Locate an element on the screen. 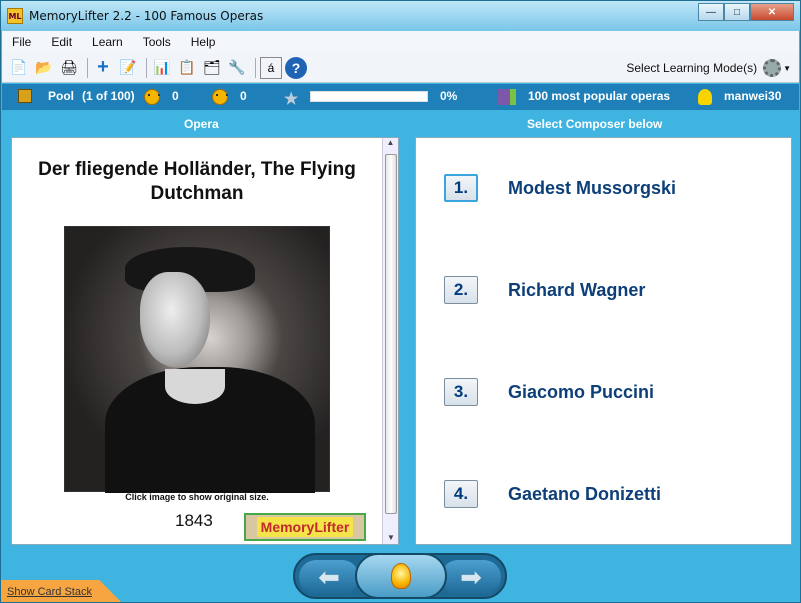  answer-option-2: 2. Richard Wagner is located at coordinates (544, 290).